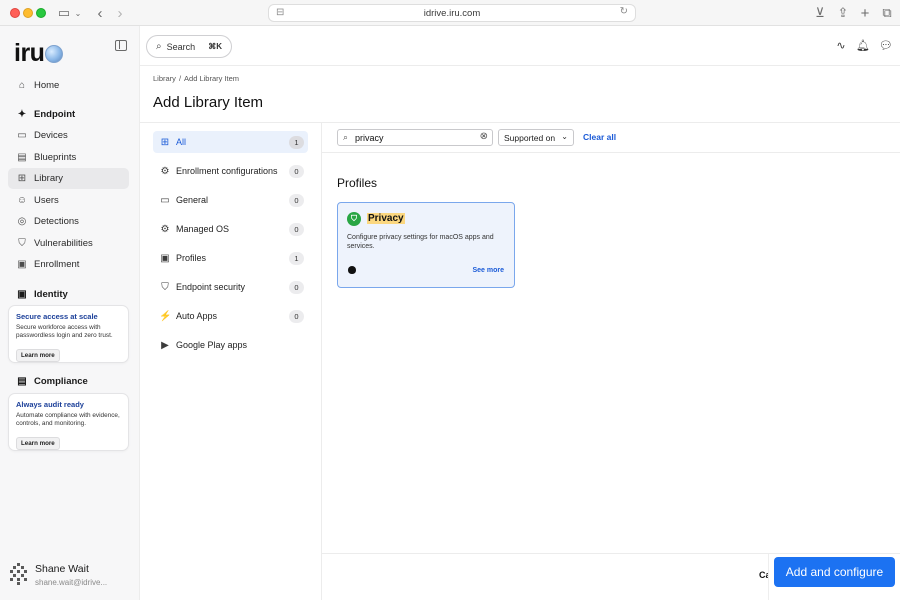 This screenshot has width=900, height=600. Describe the element at coordinates (181, 46) in the screenshot. I see `search-label: Search` at that location.